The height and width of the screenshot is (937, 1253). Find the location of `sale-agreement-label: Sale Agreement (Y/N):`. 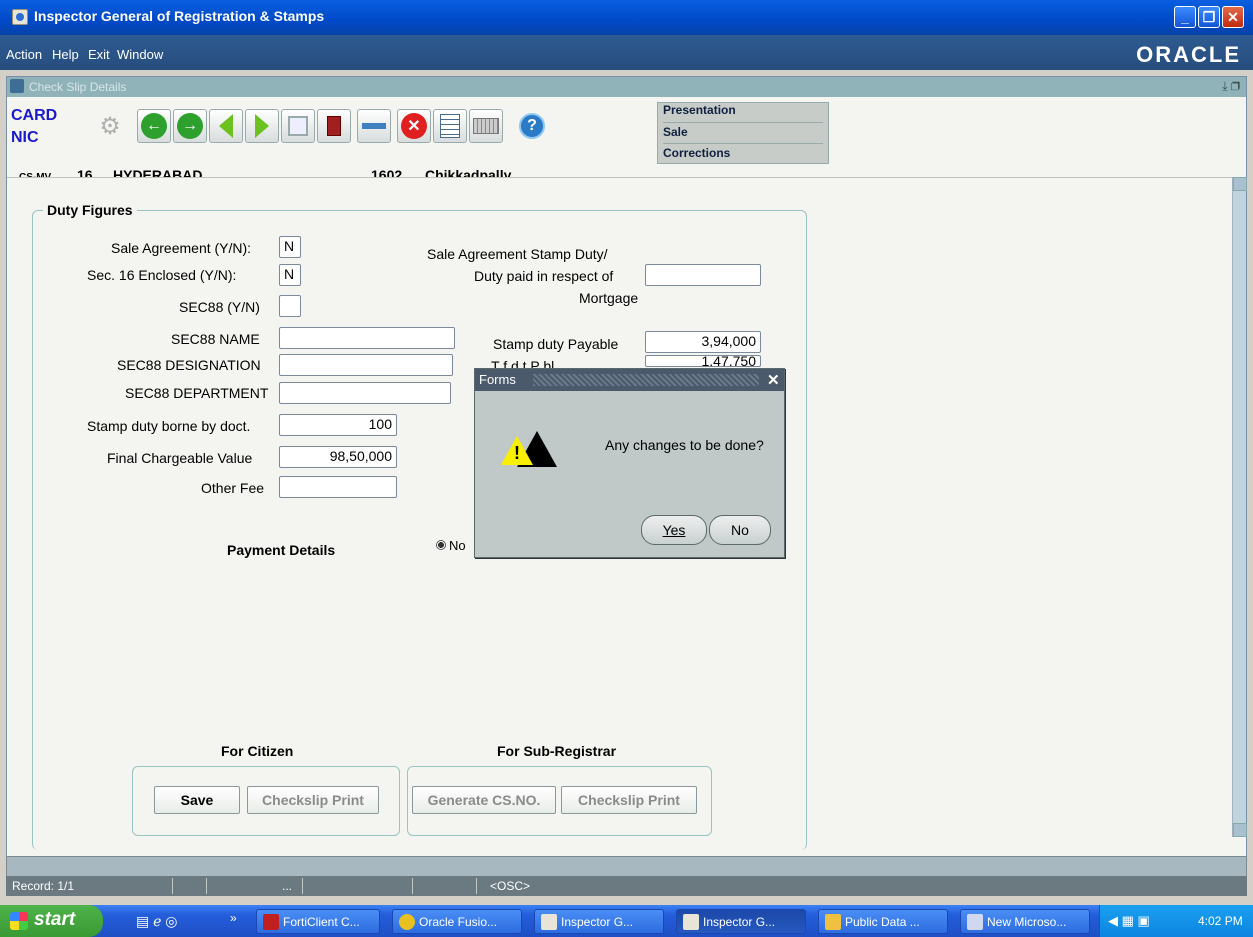

sale-agreement-label: Sale Agreement (Y/N): is located at coordinates (181, 248).